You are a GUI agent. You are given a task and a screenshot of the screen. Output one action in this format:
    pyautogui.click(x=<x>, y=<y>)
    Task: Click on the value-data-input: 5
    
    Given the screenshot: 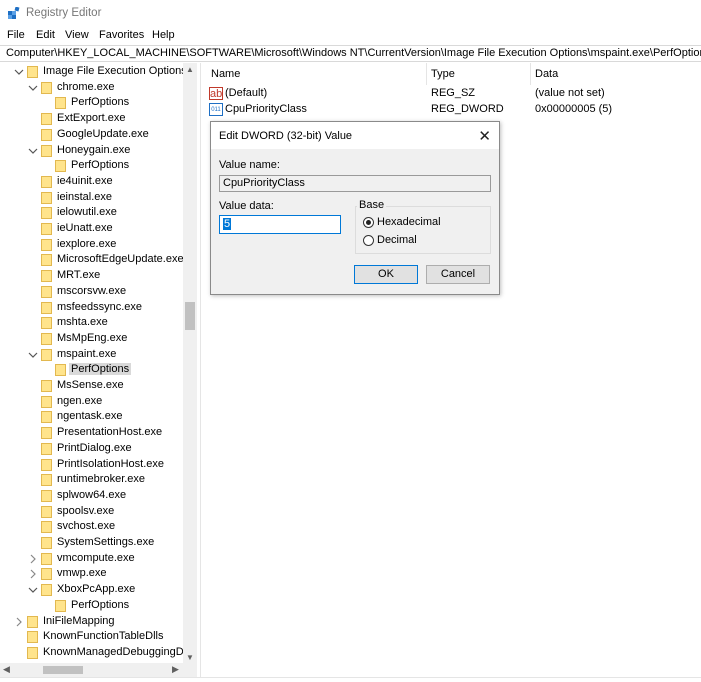 What is the action you would take?
    pyautogui.click(x=280, y=224)
    